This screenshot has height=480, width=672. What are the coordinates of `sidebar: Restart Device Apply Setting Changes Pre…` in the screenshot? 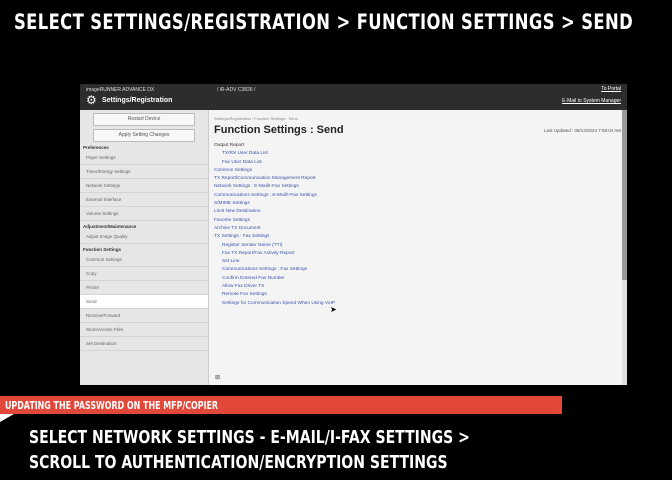 It's located at (144, 247).